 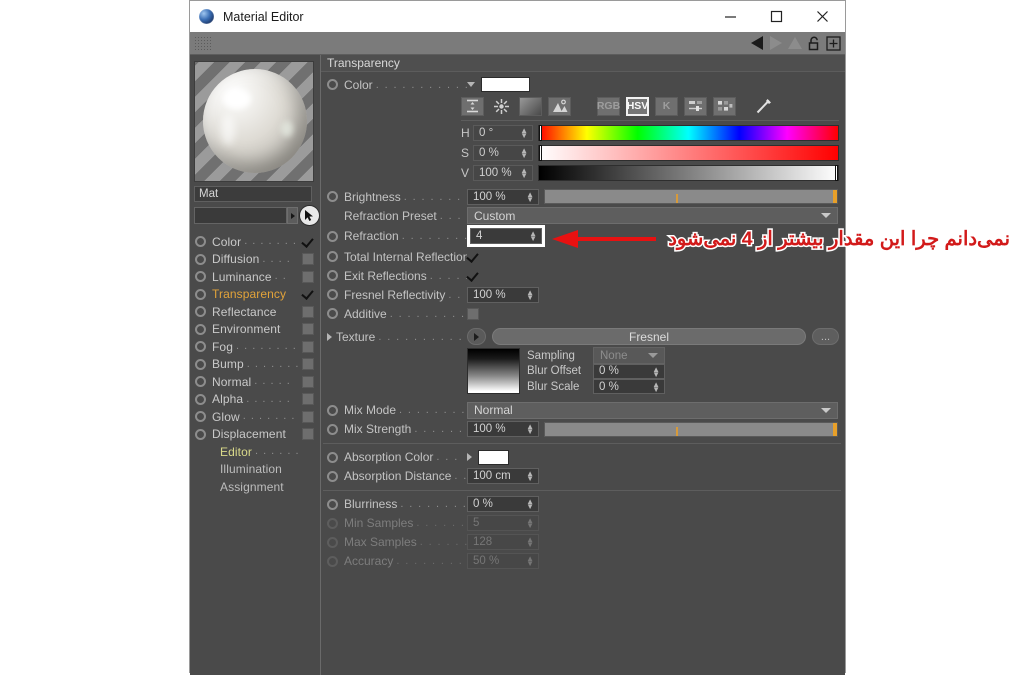 What do you see at coordinates (688, 153) in the screenshot?
I see `saturation-slider` at bounding box center [688, 153].